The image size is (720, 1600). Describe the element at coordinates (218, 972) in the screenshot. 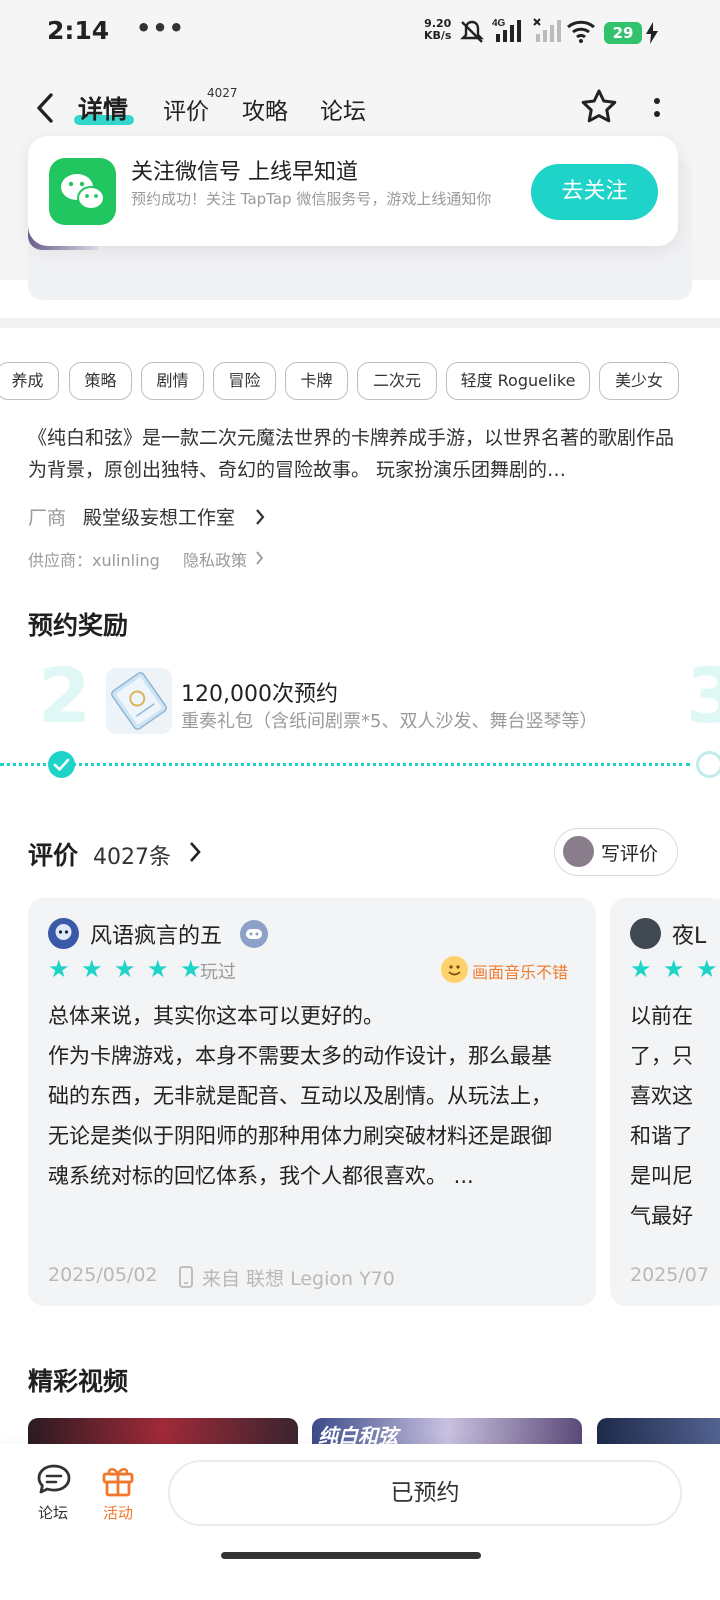

I see `play-status: 玩过` at that location.